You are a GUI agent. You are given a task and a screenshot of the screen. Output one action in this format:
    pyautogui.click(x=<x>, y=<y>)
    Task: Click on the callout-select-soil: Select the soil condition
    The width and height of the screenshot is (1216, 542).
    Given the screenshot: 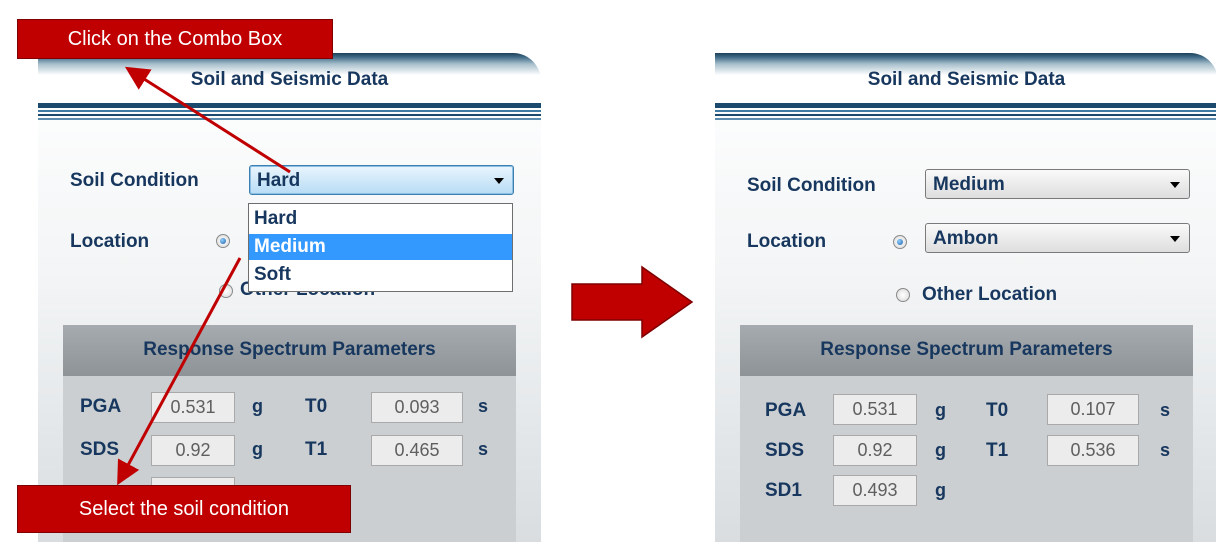 What is the action you would take?
    pyautogui.click(x=184, y=509)
    